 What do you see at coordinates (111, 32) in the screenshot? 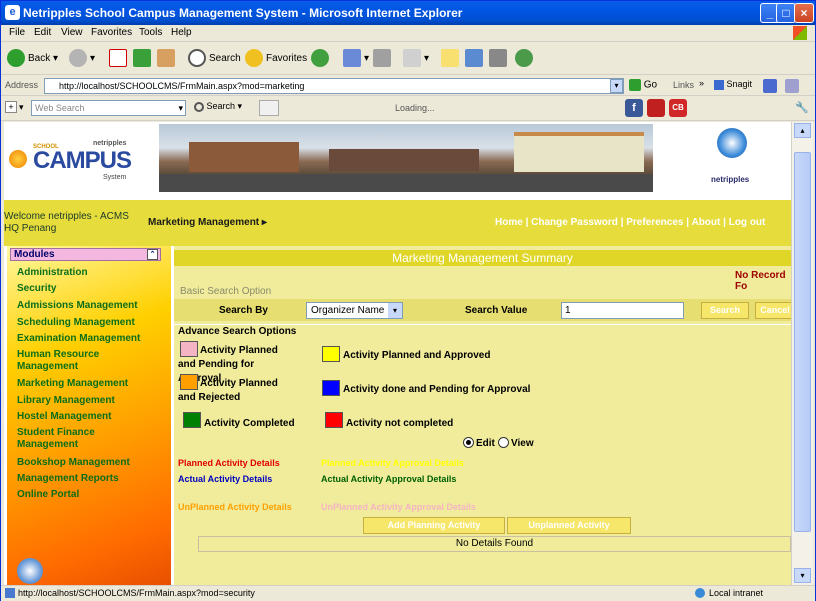
I see `menu-favorites: Favorites` at bounding box center [111, 32].